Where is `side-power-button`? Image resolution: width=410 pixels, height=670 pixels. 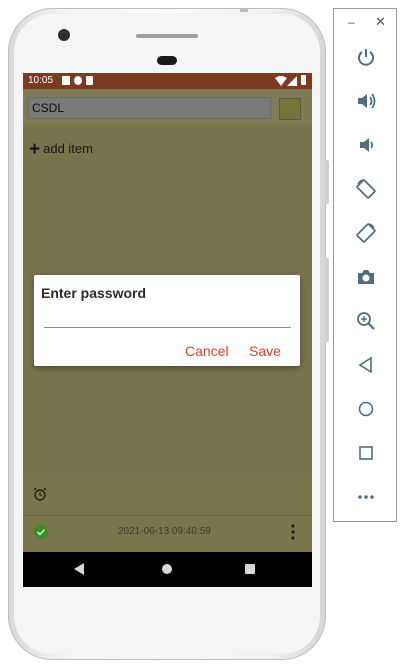 side-power-button is located at coordinates (327, 182).